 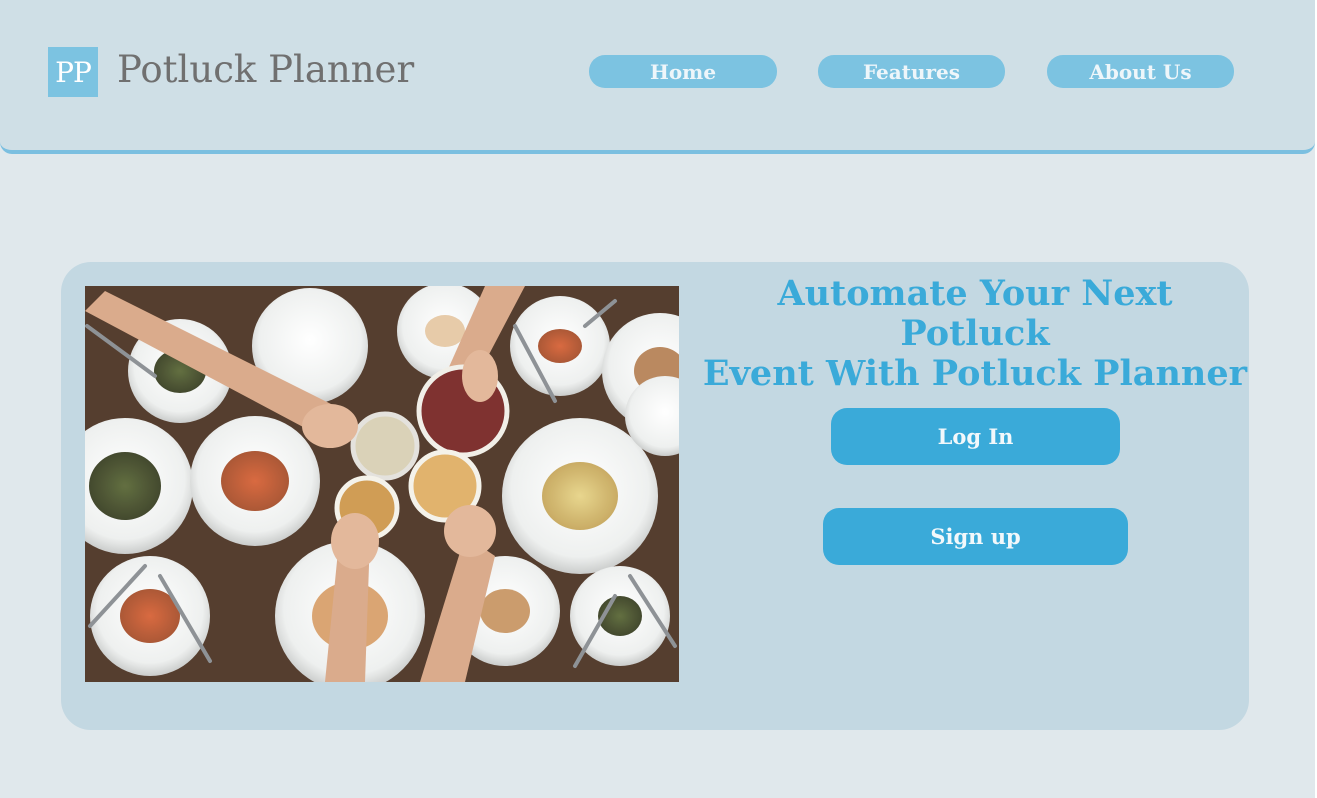 I want to click on nav-features-button: Features, so click(x=911, y=71).